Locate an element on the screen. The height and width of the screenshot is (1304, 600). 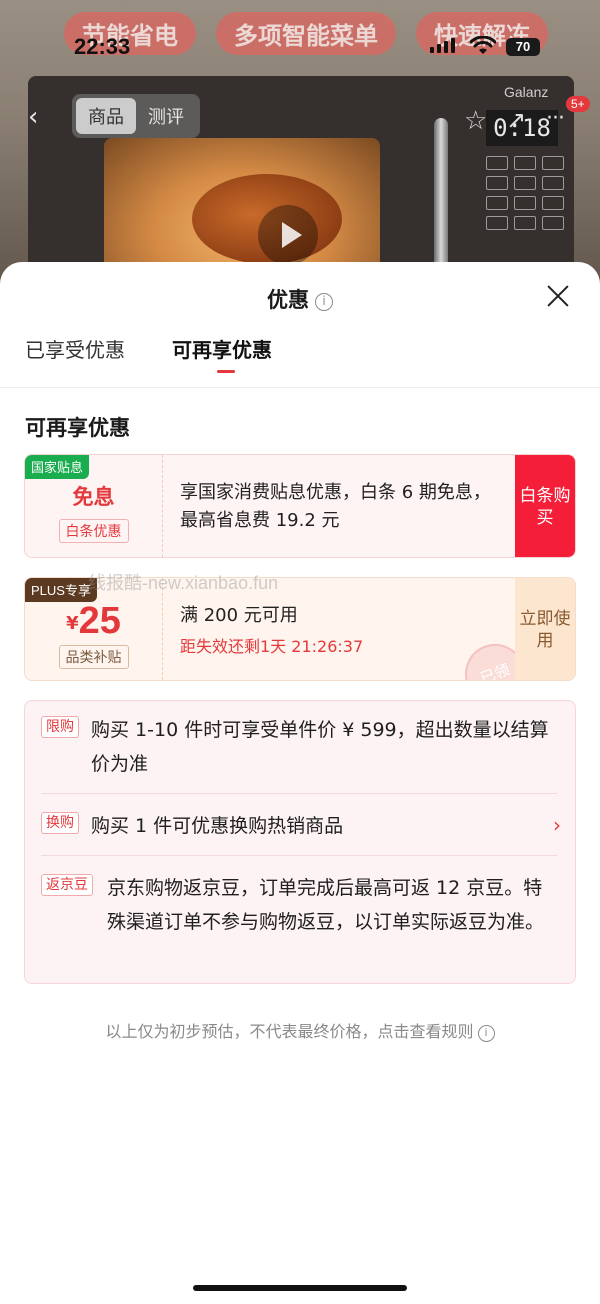
sheet-title-text: 优惠 is located at coordinates (288, 300).